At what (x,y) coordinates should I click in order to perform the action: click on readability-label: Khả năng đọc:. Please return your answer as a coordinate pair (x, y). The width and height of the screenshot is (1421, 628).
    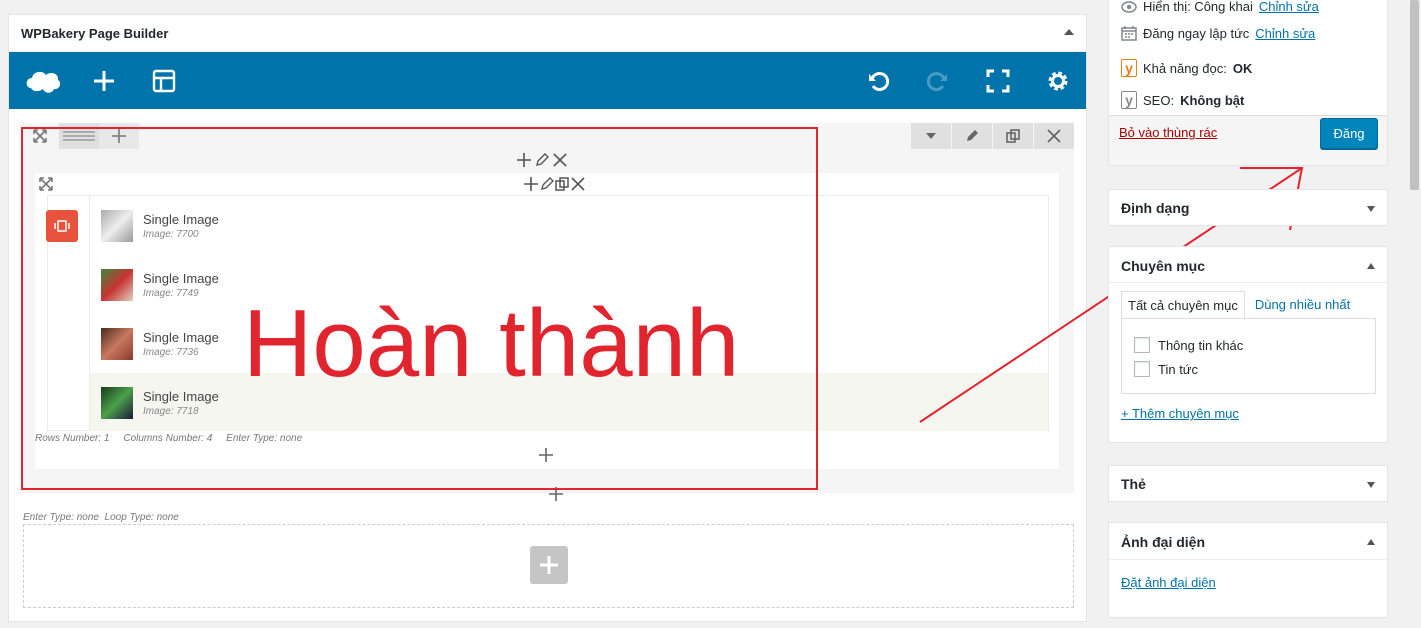
    Looking at the image, I should click on (1185, 68).